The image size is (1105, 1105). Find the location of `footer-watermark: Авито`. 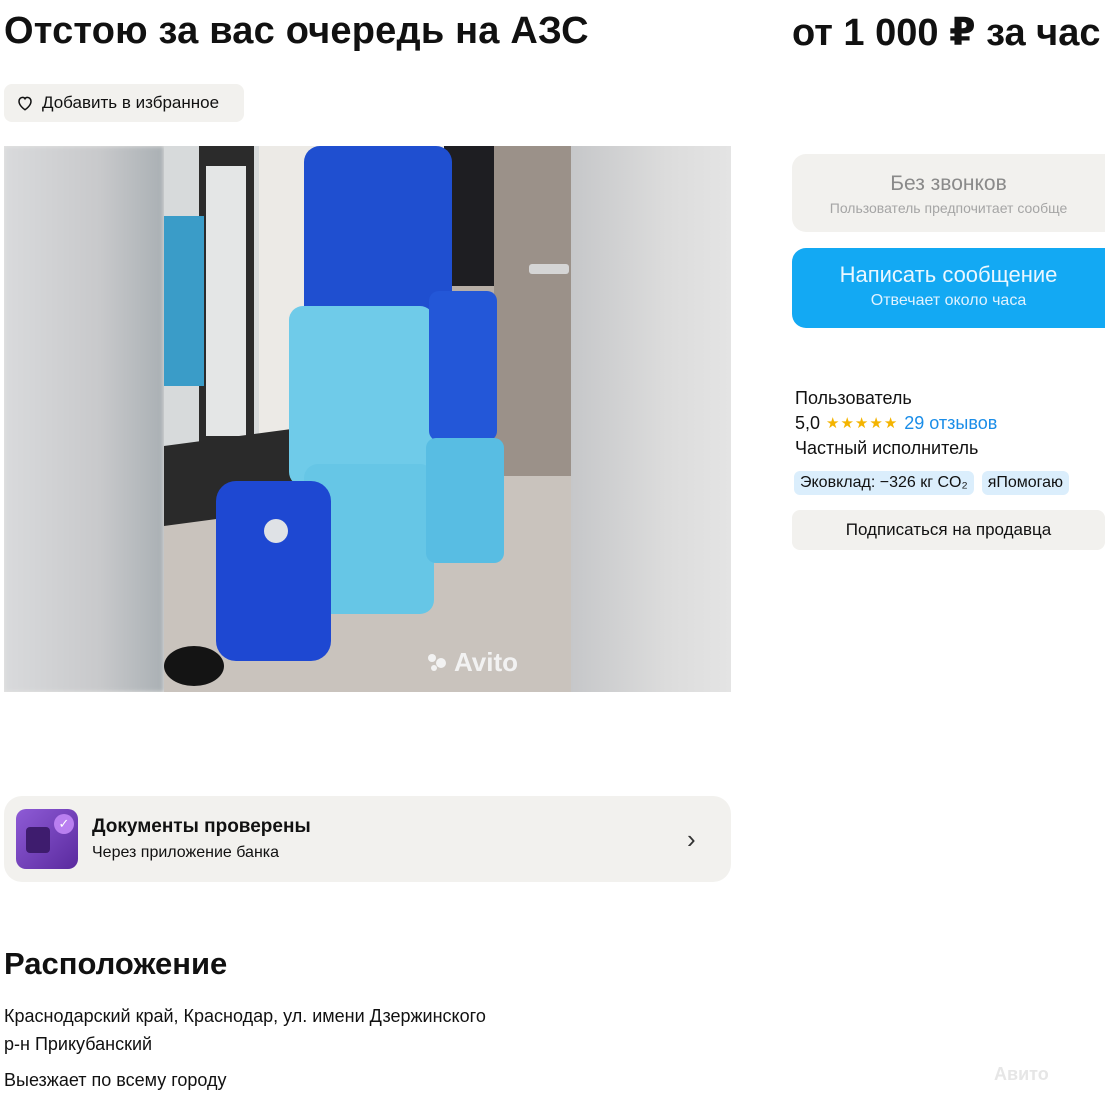

footer-watermark: Авито is located at coordinates (1021, 1074).